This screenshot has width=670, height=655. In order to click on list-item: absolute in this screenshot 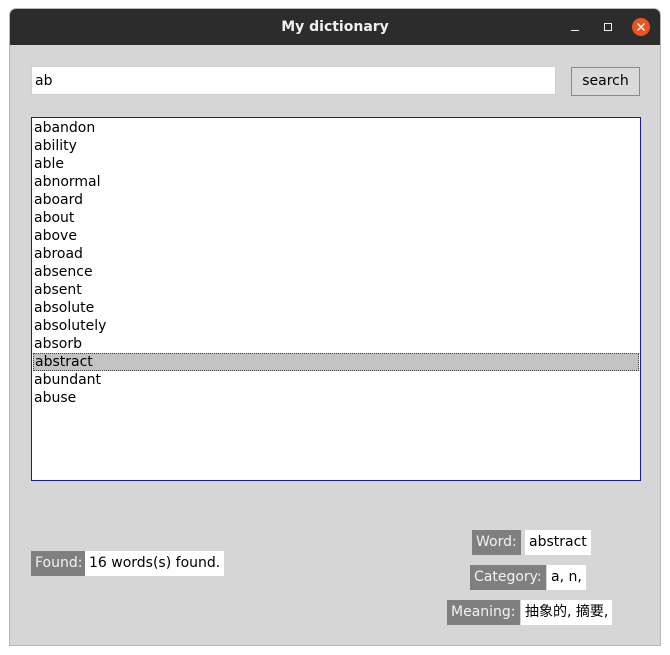, I will do `click(336, 308)`.